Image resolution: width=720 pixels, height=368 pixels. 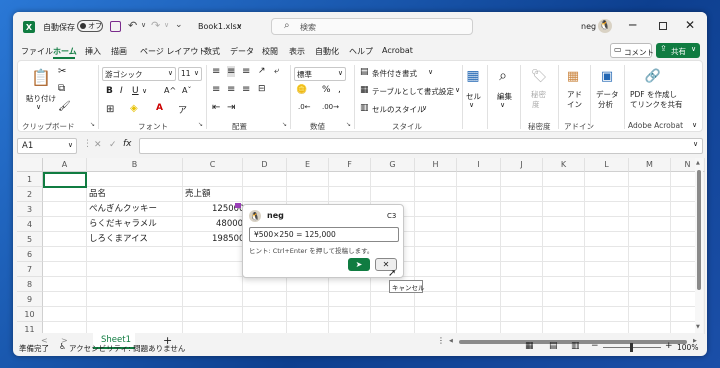 What do you see at coordinates (115, 26) in the screenshot?
I see `save-icon` at bounding box center [115, 26].